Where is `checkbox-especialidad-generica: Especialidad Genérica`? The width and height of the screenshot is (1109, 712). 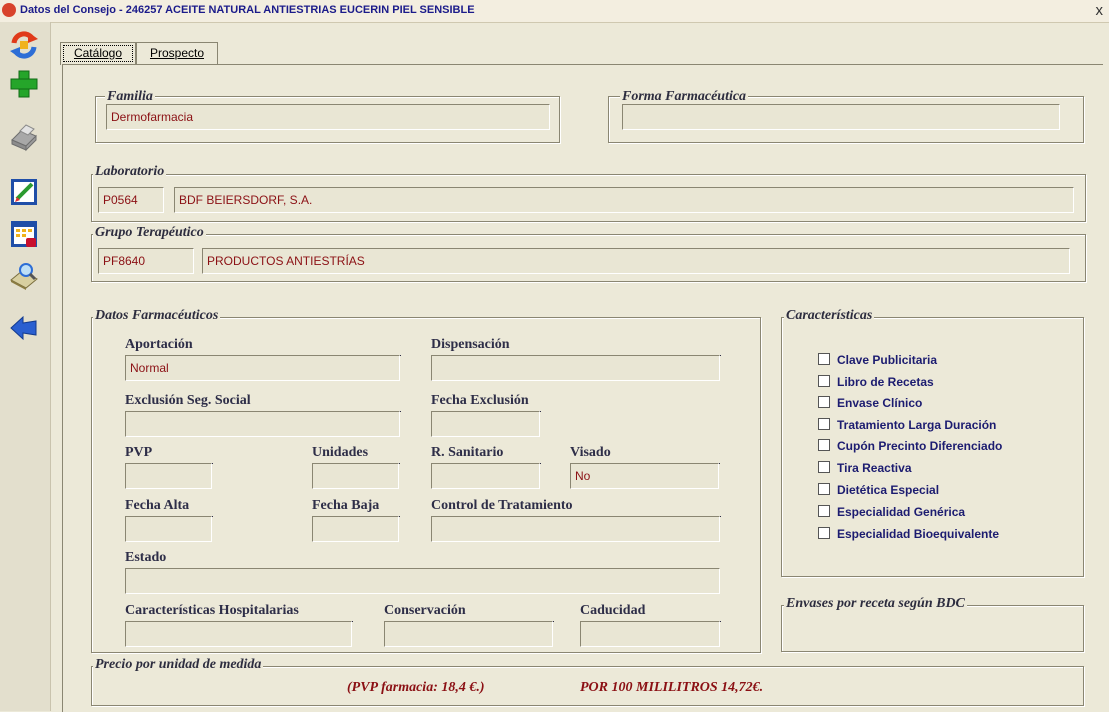
checkbox-especialidad-generica: Especialidad Genérica is located at coordinates (891, 512).